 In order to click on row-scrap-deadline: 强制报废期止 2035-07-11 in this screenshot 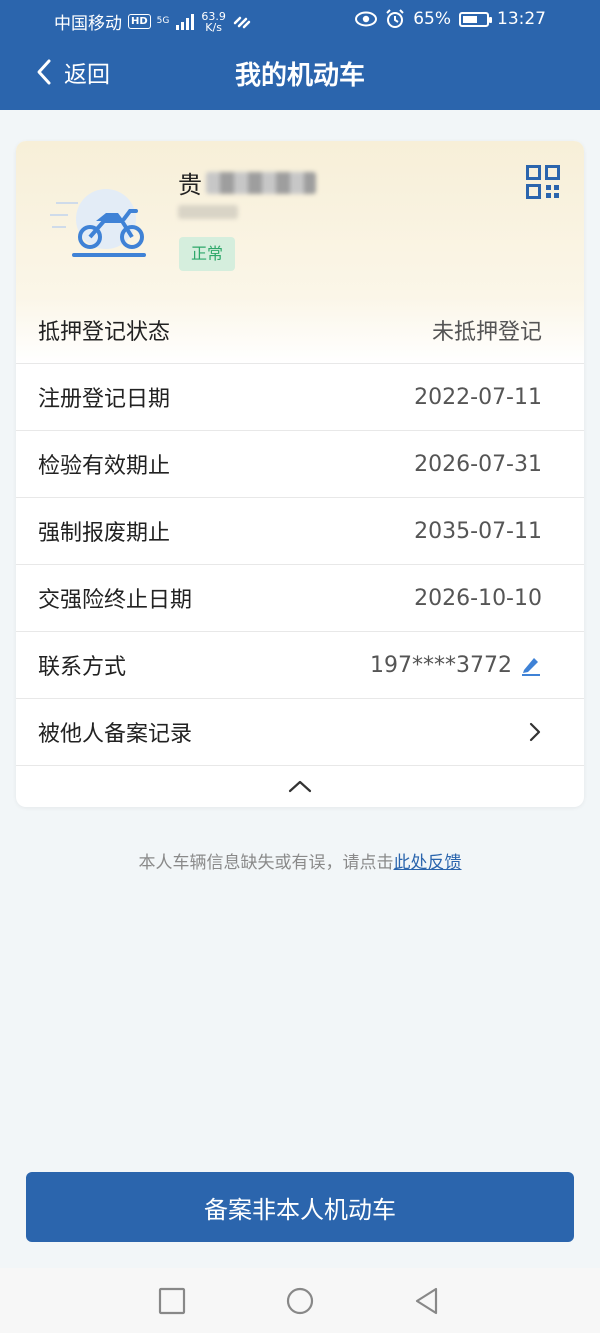, I will do `click(300, 531)`.